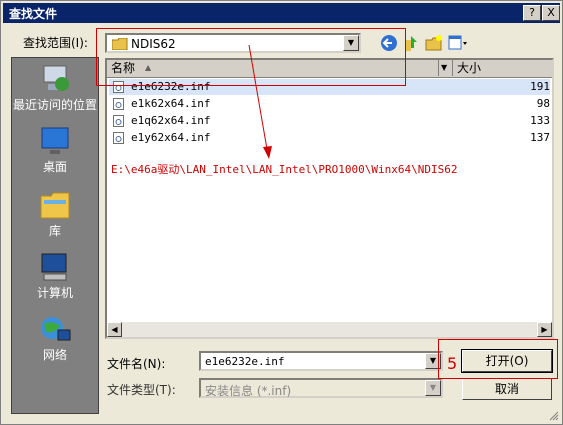 The height and width of the screenshot is (425, 563). Describe the element at coordinates (551, 13) in the screenshot. I see `close-button: X` at that location.